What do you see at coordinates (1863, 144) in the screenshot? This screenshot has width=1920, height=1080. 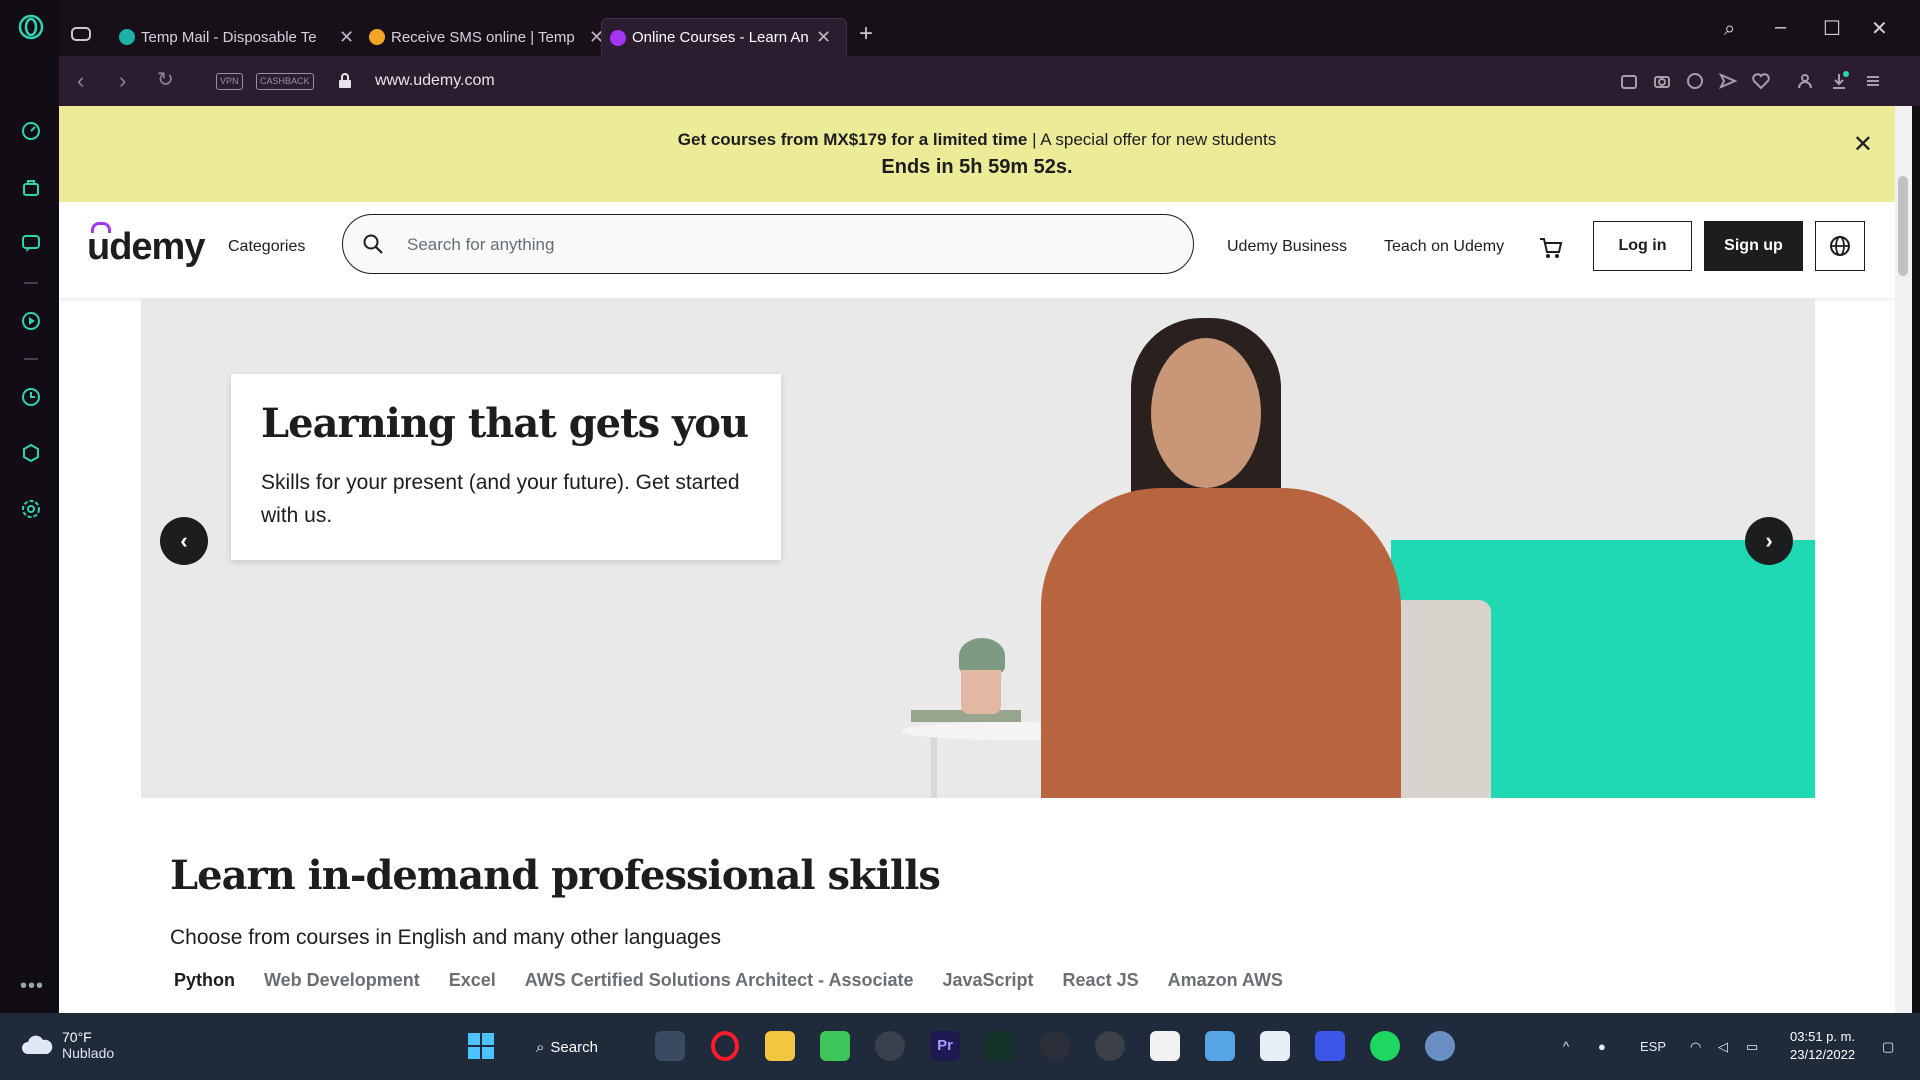 I see `close-banner-icon: ✕` at bounding box center [1863, 144].